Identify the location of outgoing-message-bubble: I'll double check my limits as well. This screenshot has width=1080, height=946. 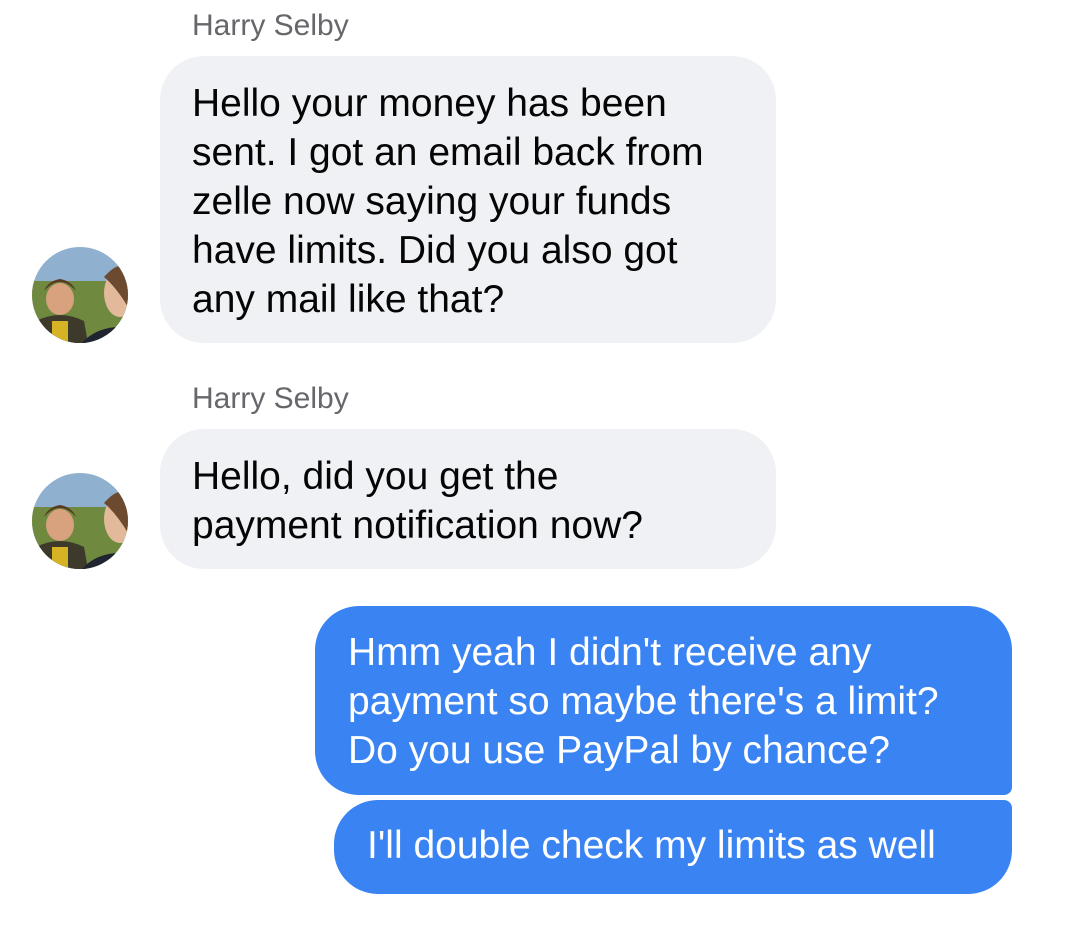
(673, 847).